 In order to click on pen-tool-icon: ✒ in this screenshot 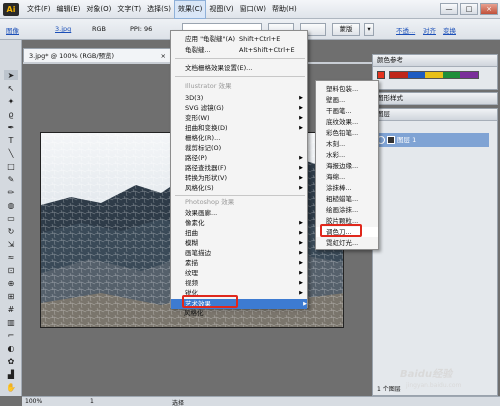, I will do `click(11, 127)`.